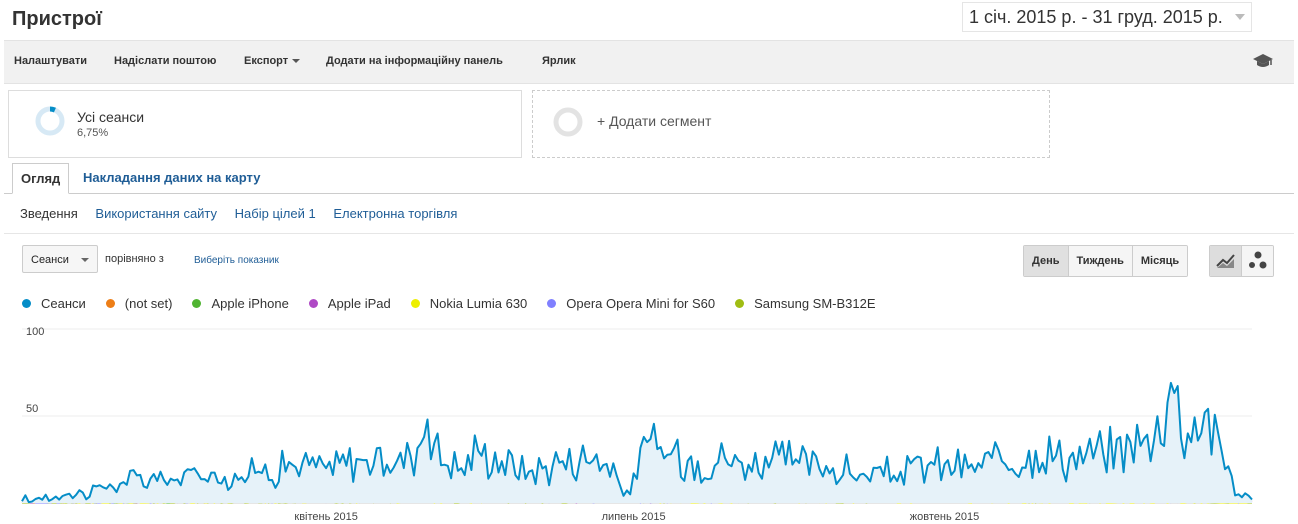 This screenshot has width=1298, height=524. I want to click on x-tick-label: жовтень 2015, so click(944, 517).